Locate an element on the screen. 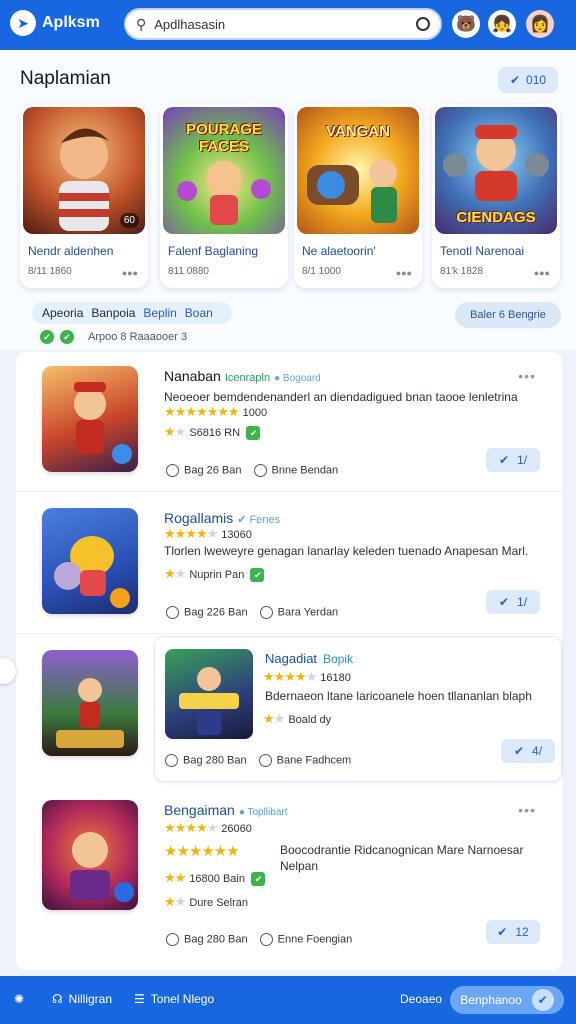 The height and width of the screenshot is (1024, 576). featured-card: POURAGE FACES Falenf Baglaning 811 0880 is located at coordinates (224, 196).